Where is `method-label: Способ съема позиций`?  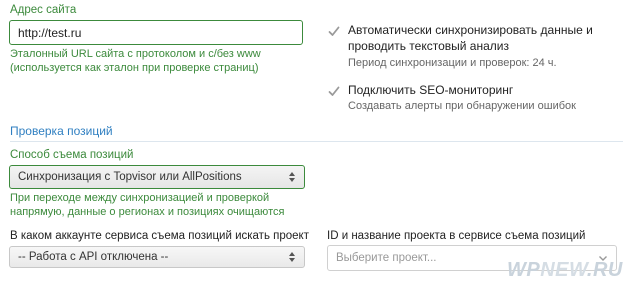
method-label: Способ съема позиций is located at coordinates (72, 155).